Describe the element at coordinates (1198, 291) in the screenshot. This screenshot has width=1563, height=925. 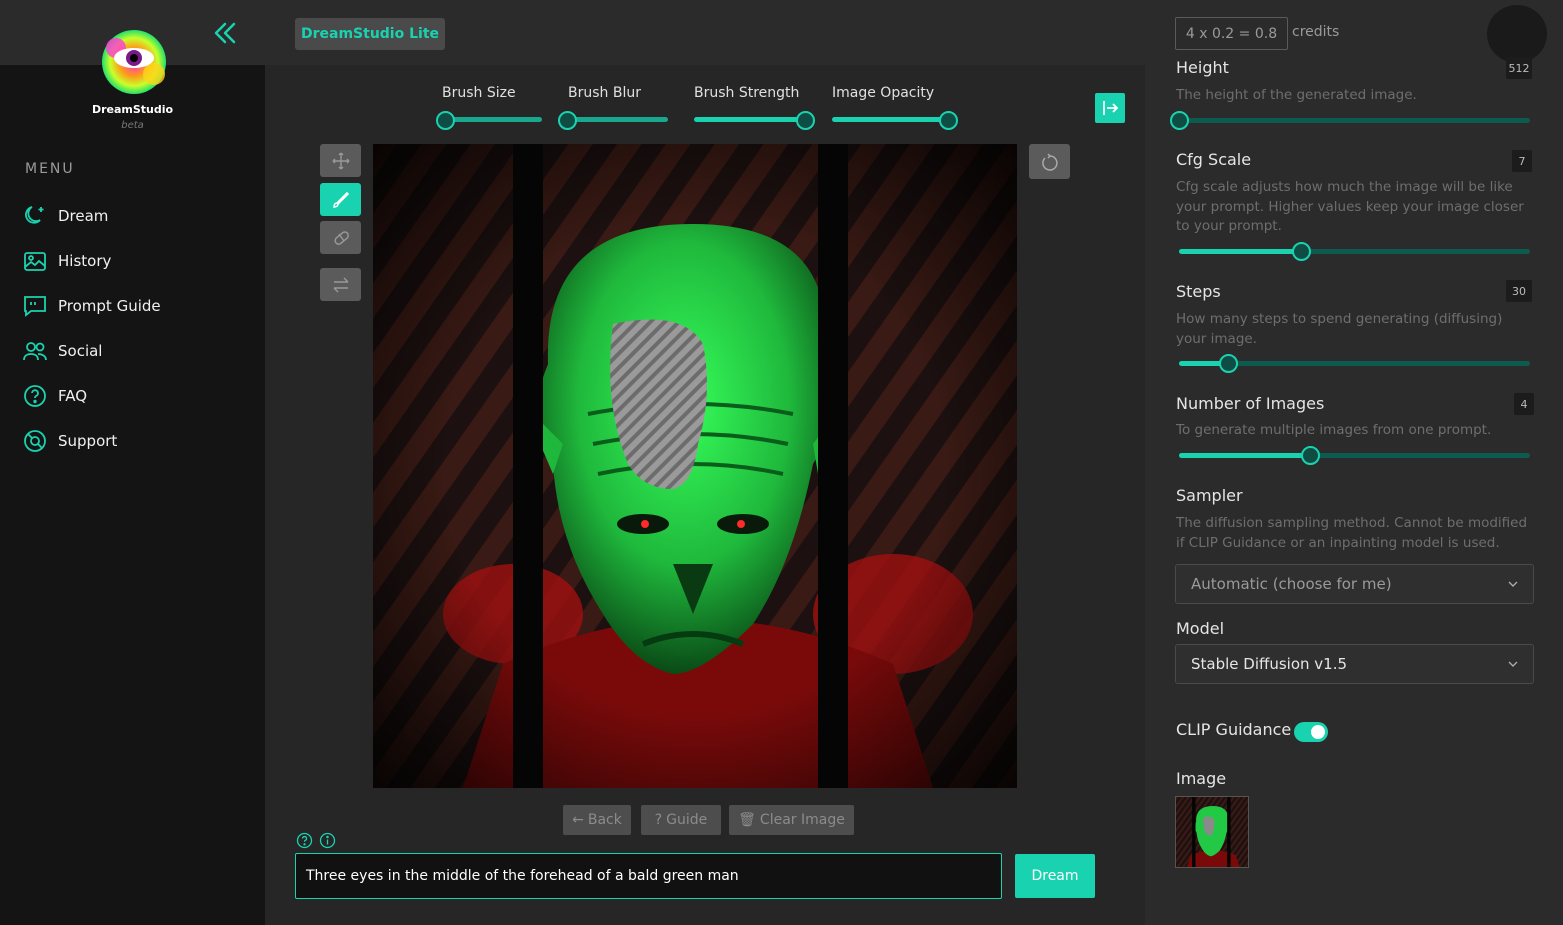
I see `steps-title: Steps` at that location.